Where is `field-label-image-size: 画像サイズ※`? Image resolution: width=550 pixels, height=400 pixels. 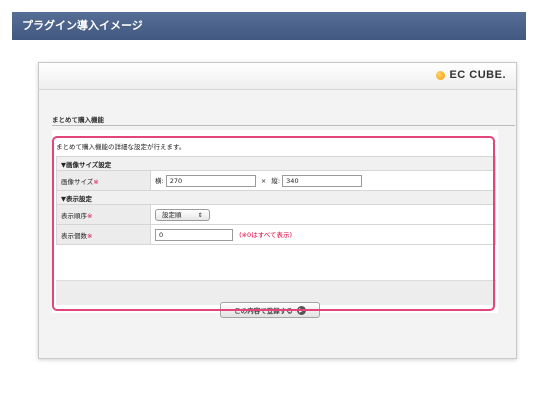 field-label-image-size: 画像サイズ※ is located at coordinates (103, 180).